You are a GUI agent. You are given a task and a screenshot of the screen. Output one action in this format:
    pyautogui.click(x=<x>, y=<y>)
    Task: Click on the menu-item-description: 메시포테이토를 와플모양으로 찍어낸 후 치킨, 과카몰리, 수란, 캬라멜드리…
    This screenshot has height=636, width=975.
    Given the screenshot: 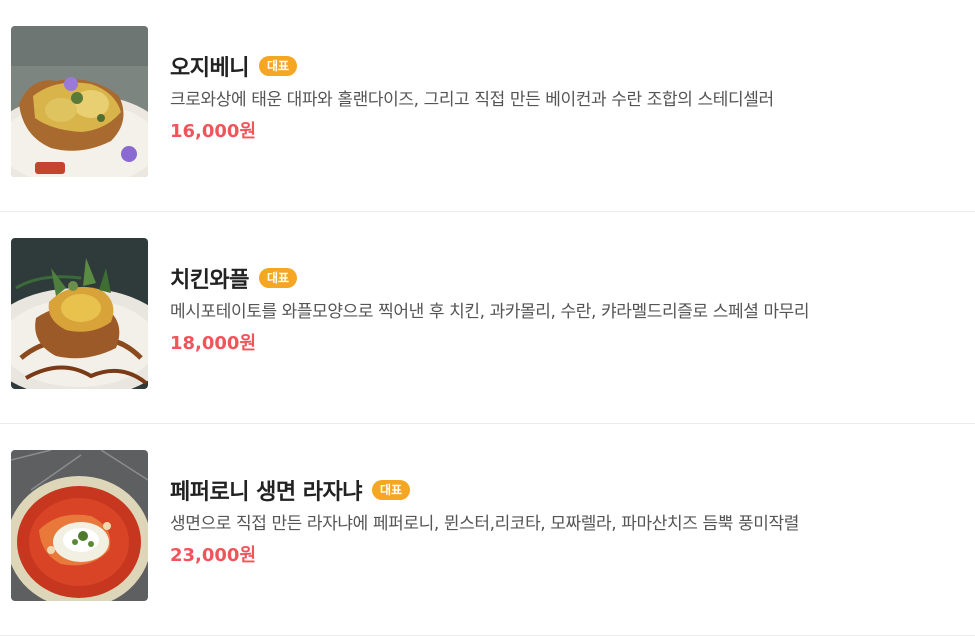 What is the action you would take?
    pyautogui.click(x=490, y=312)
    